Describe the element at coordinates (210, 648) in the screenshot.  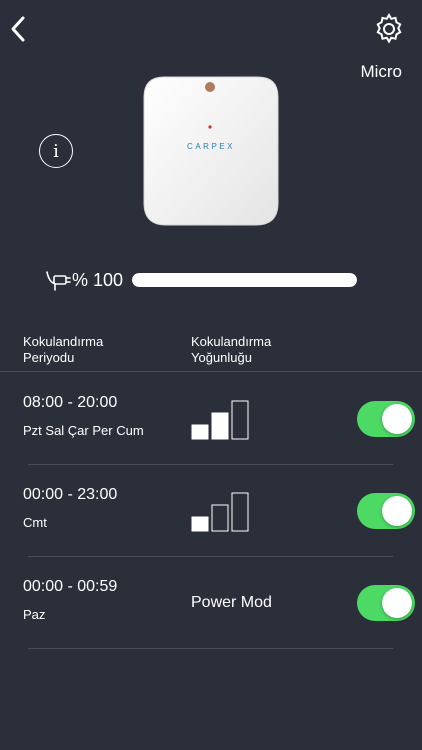
I see `row-divider` at that location.